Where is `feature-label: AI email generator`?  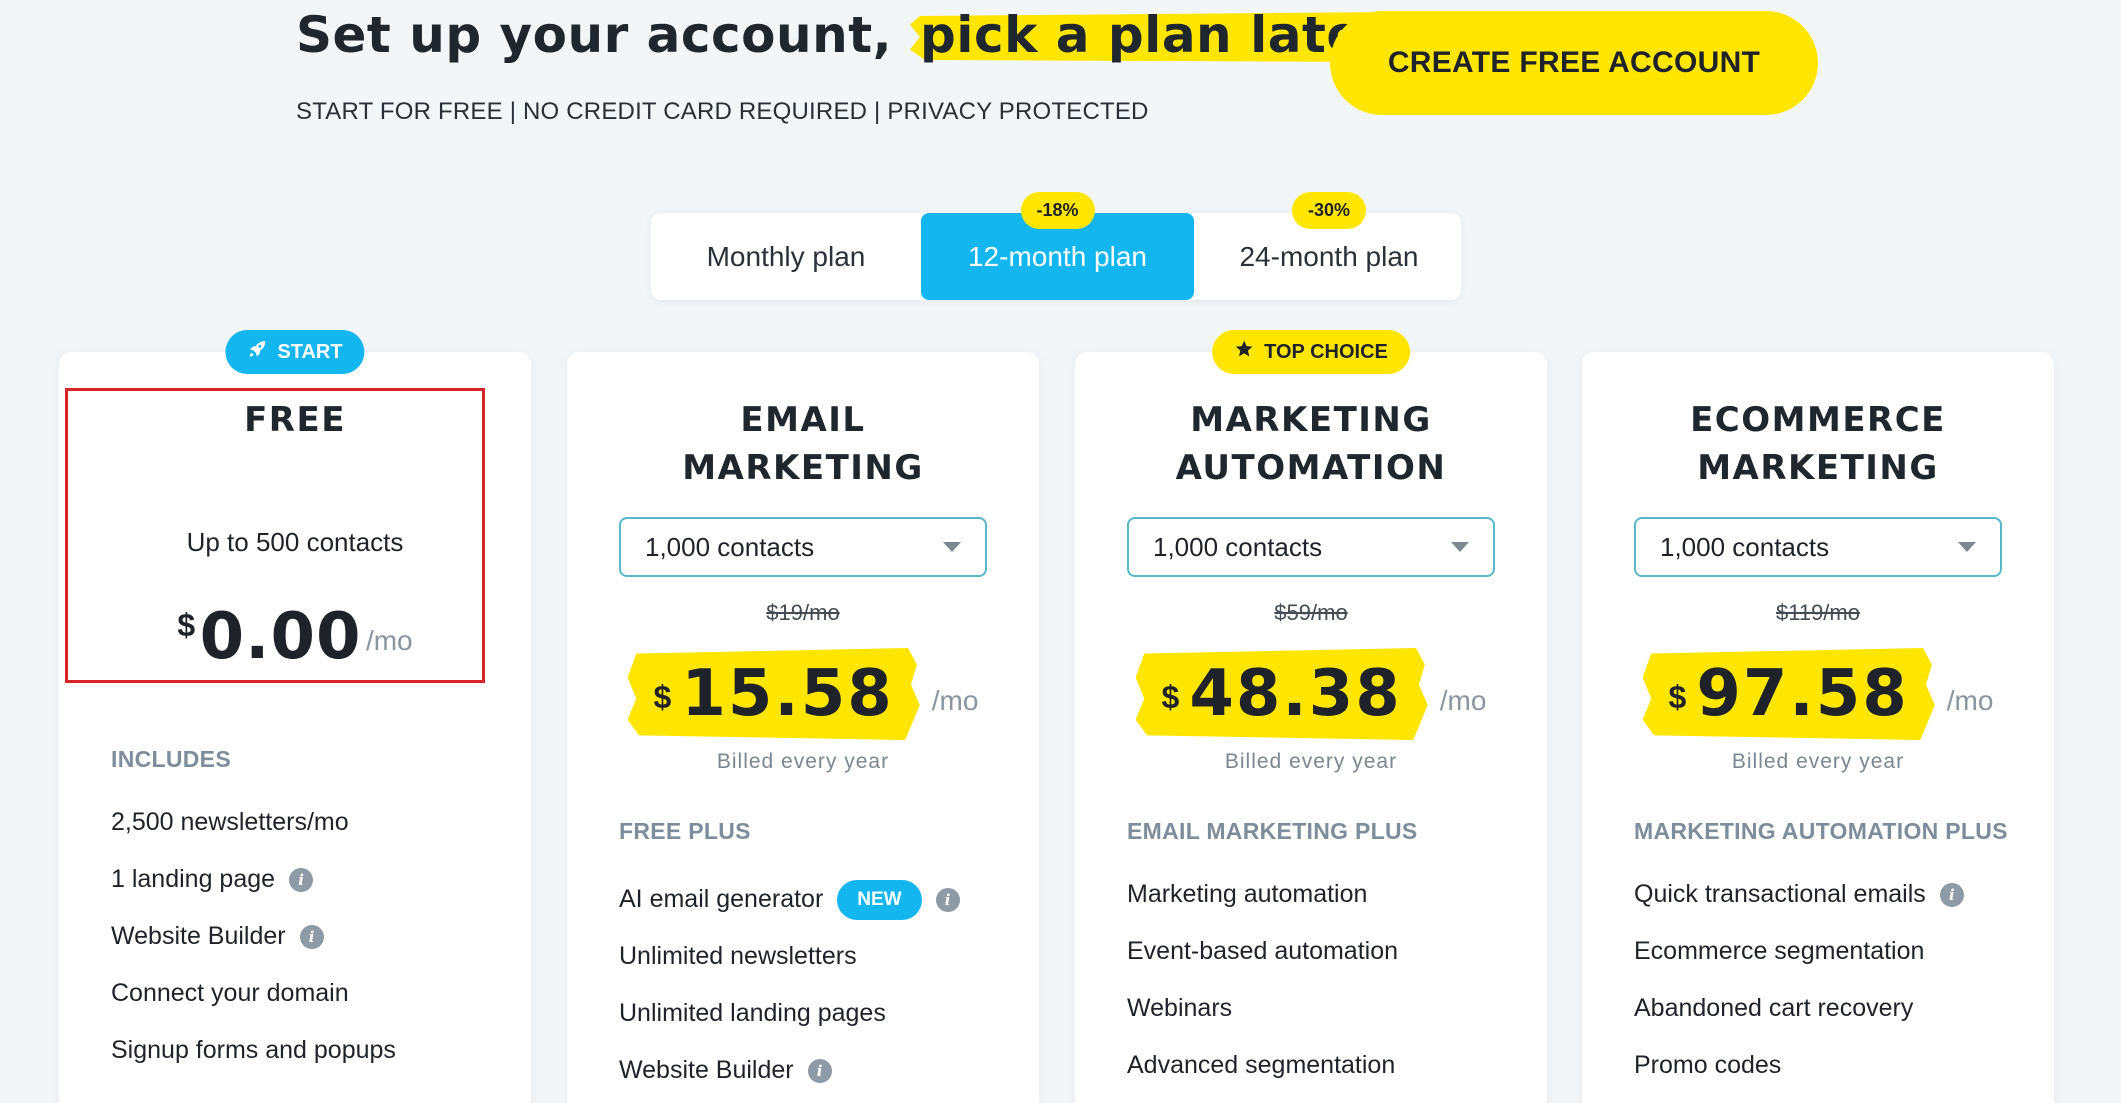 feature-label: AI email generator is located at coordinates (721, 899).